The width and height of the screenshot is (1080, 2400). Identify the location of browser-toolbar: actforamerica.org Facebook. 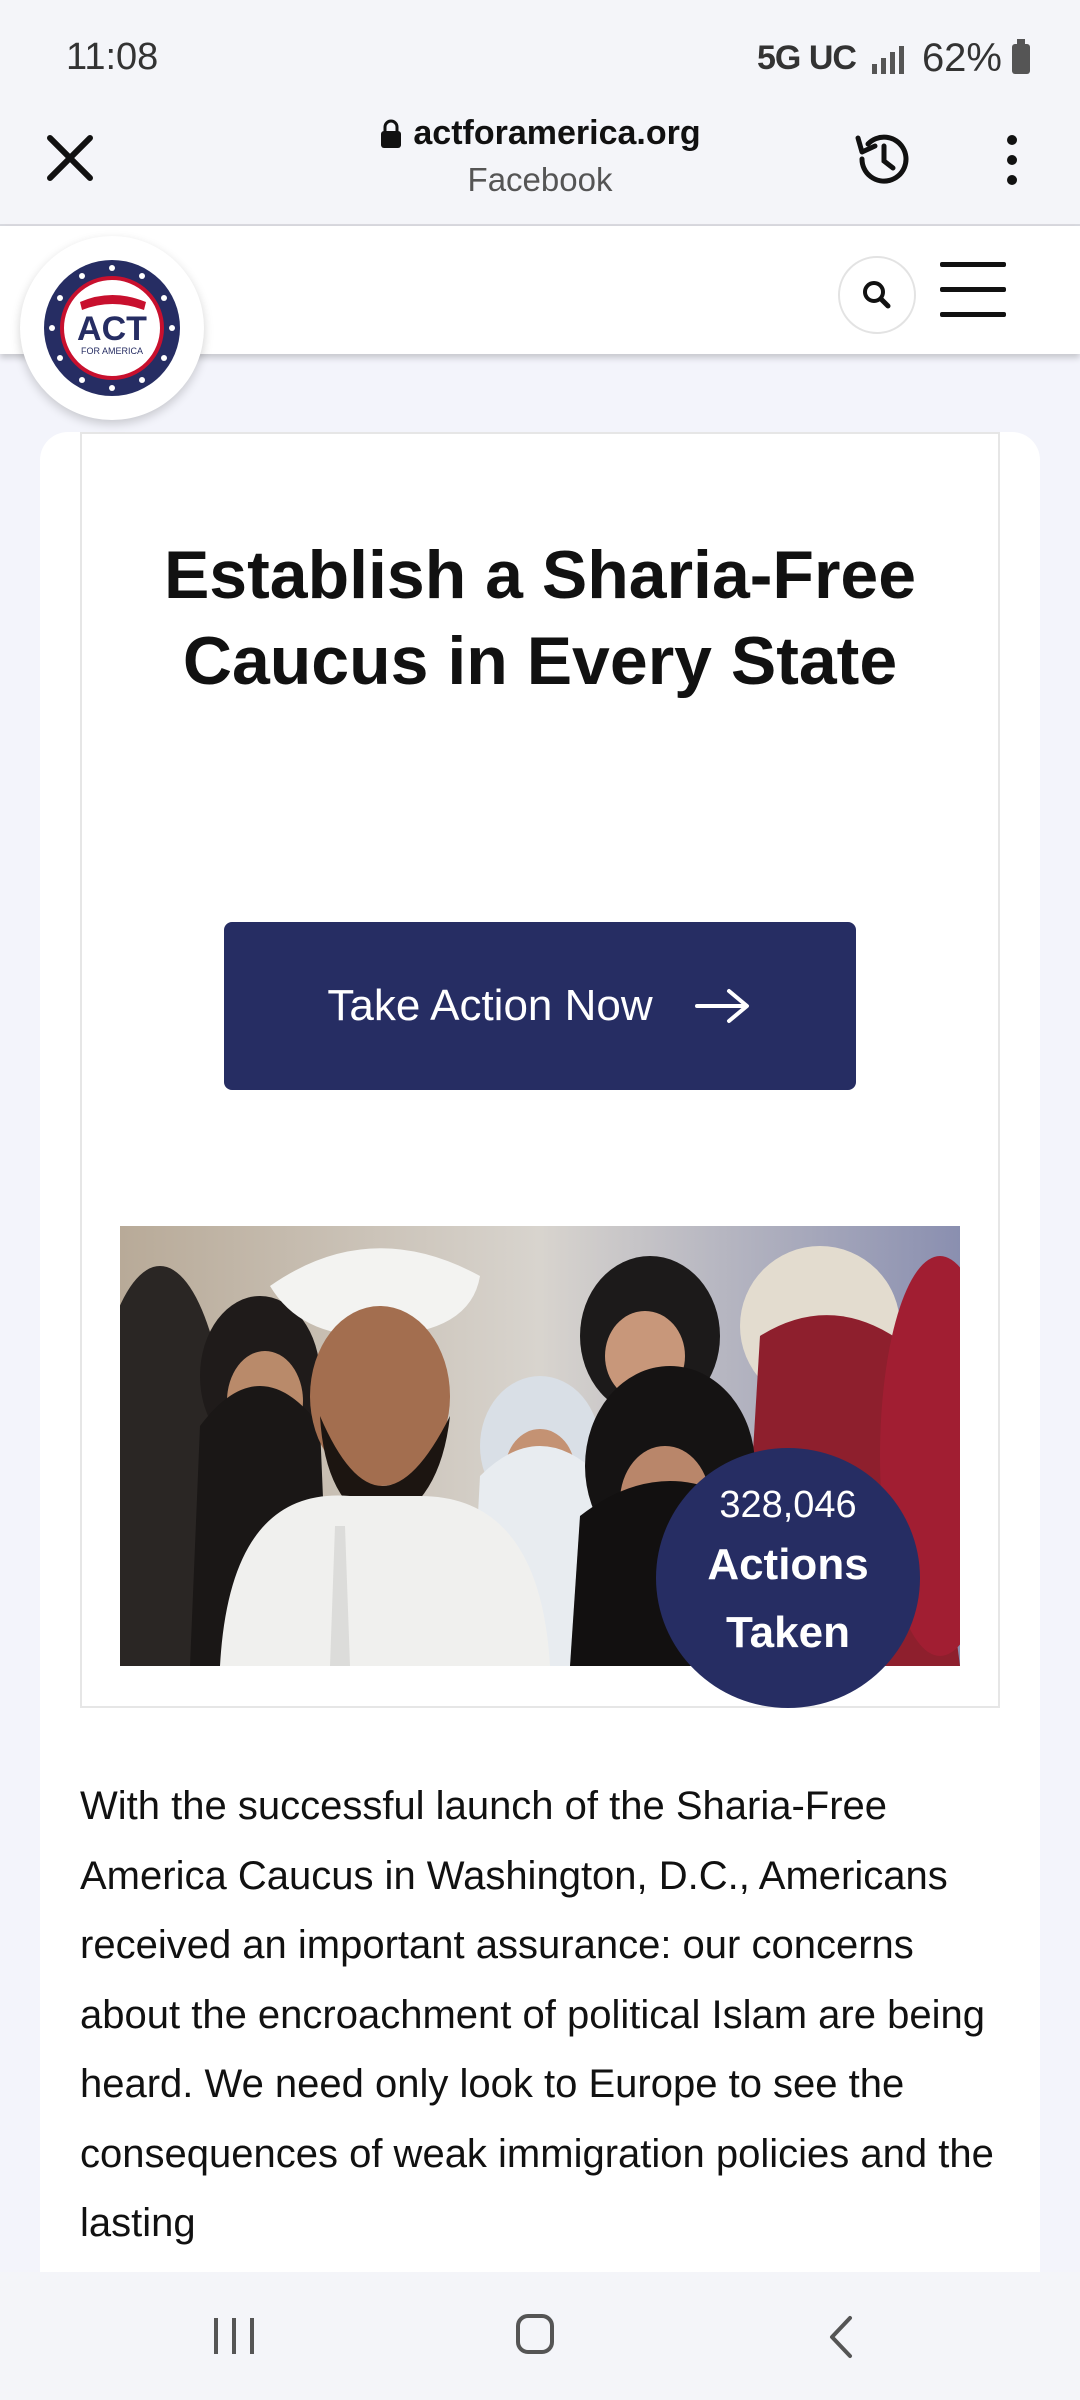
(540, 163).